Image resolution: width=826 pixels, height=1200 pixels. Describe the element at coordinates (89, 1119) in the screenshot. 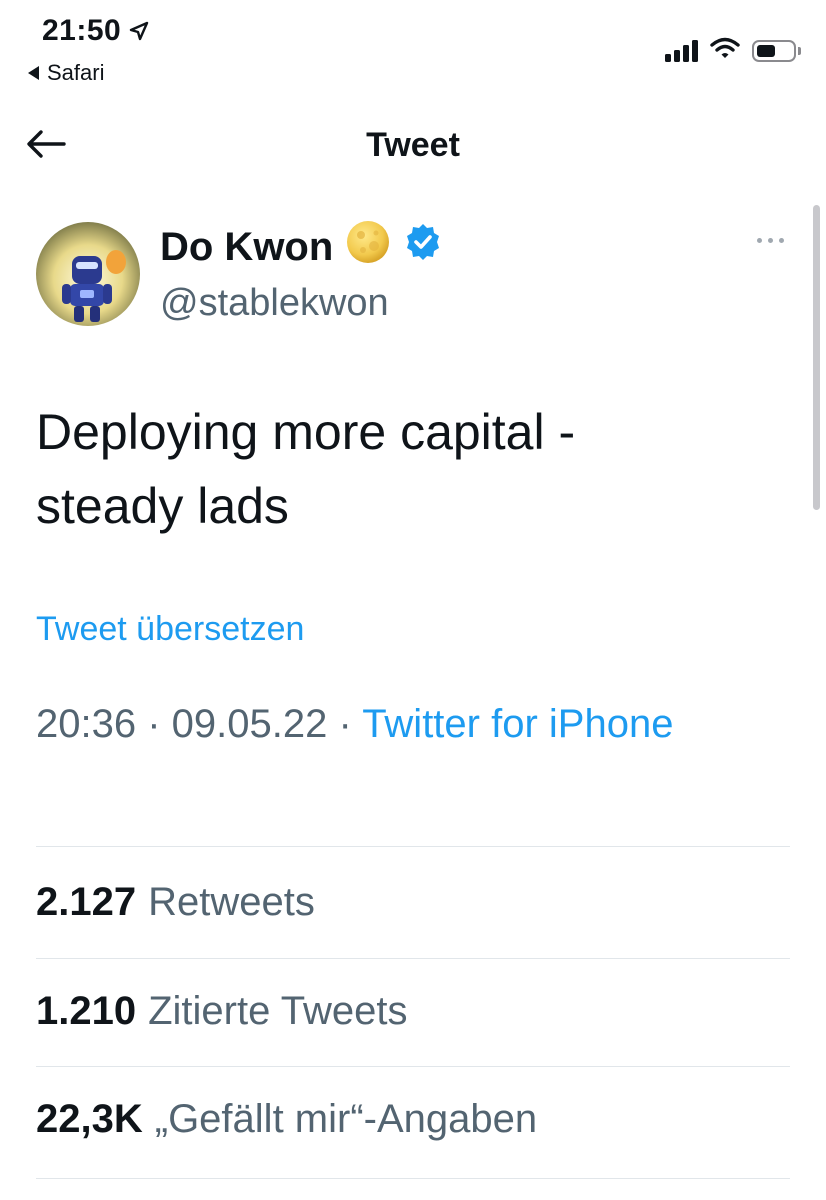

I see `likes-count: 22,3K` at that location.